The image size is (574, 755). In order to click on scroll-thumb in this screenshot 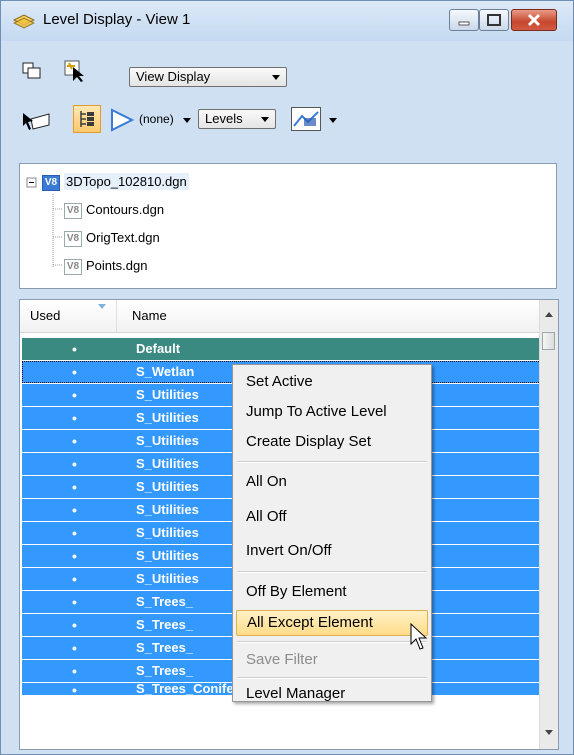, I will do `click(548, 341)`.